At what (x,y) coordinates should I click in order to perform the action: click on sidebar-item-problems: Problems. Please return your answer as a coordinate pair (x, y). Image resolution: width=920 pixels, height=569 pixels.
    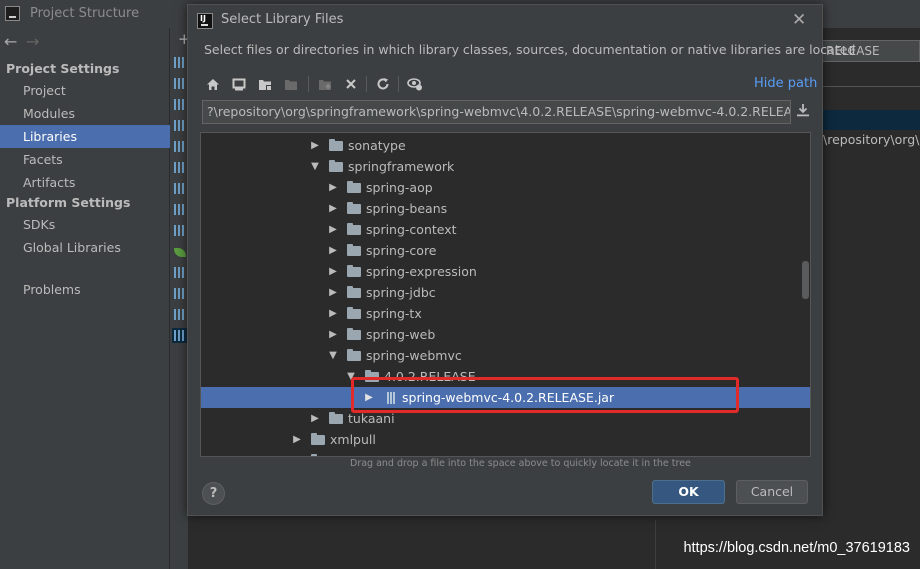
    Looking at the image, I should click on (85, 289).